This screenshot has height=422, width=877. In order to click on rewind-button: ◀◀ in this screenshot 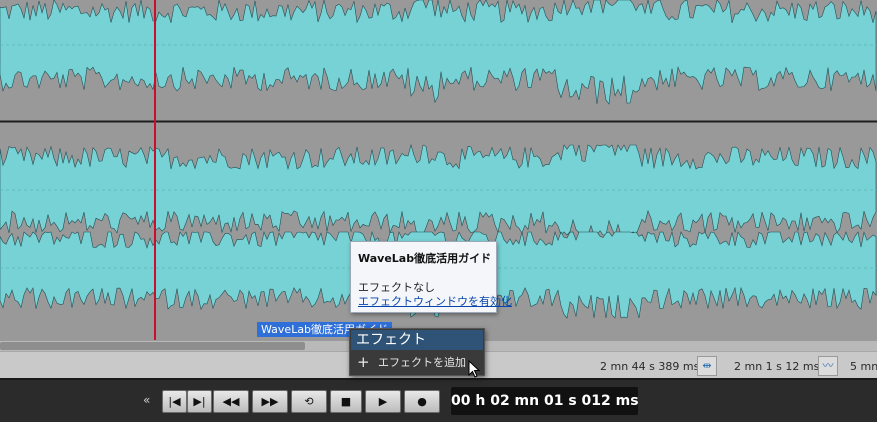, I will do `click(231, 401)`.